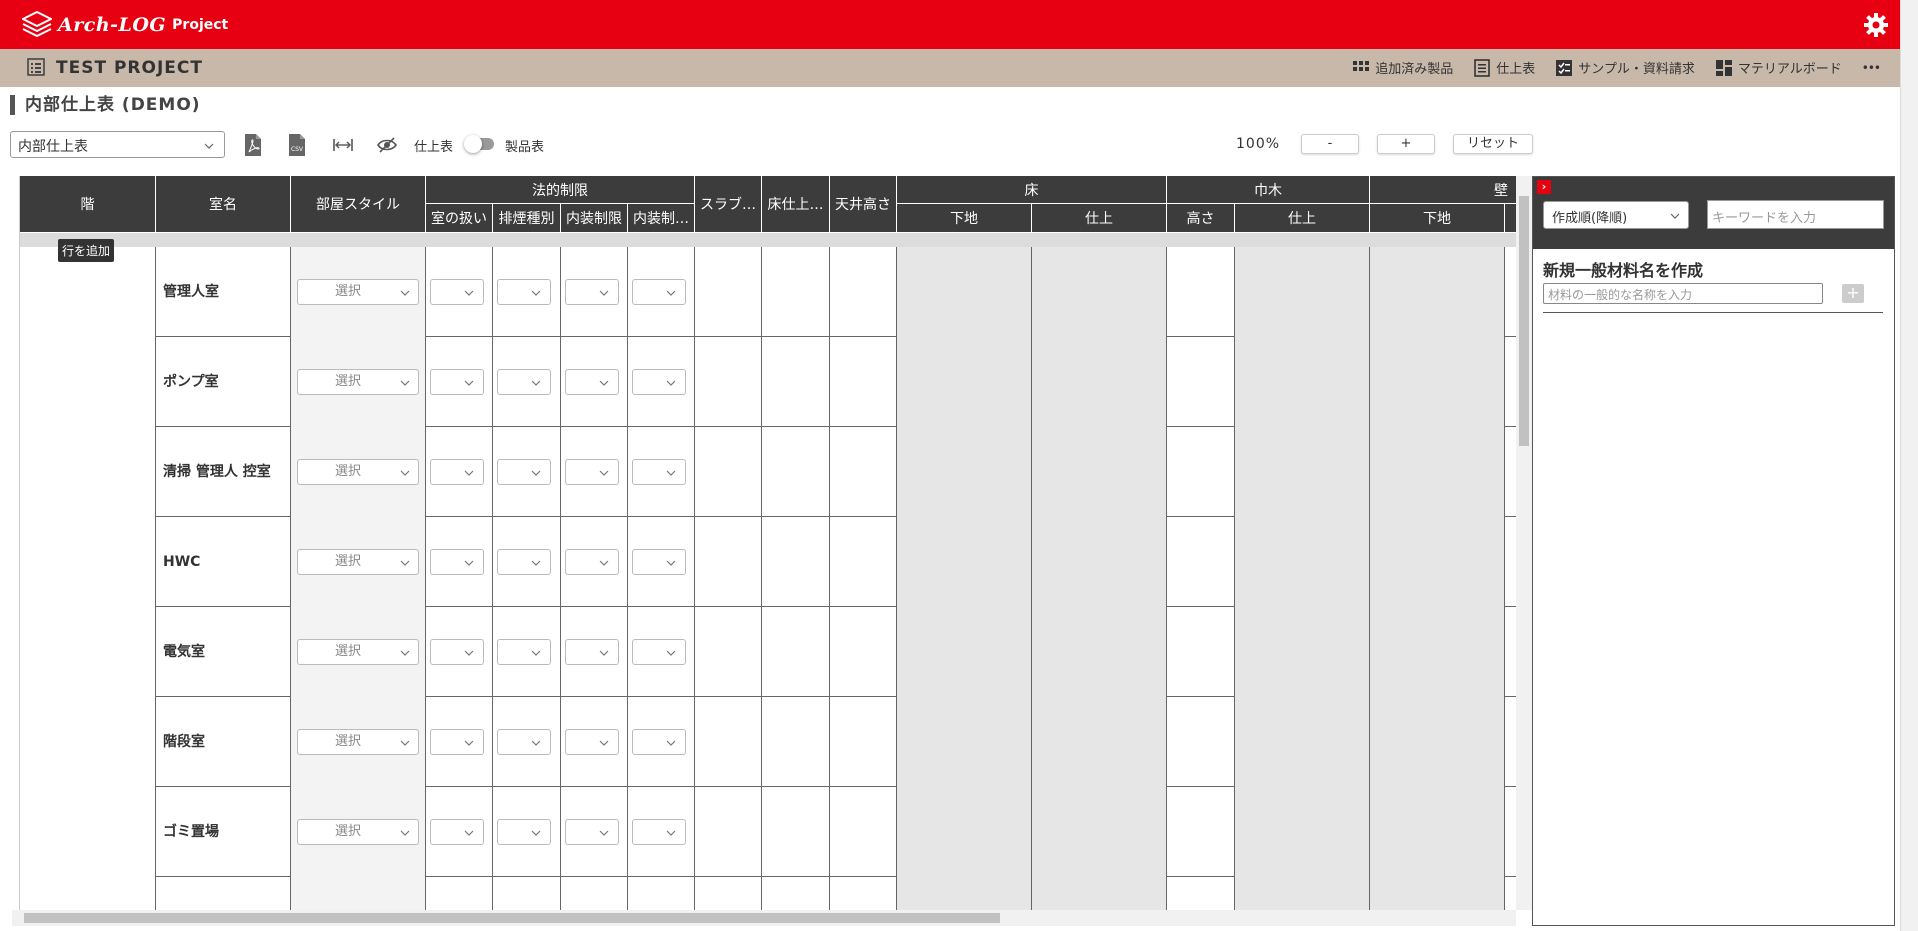 The width and height of the screenshot is (1918, 931). I want to click on zoom-in-button: +, so click(1406, 144).